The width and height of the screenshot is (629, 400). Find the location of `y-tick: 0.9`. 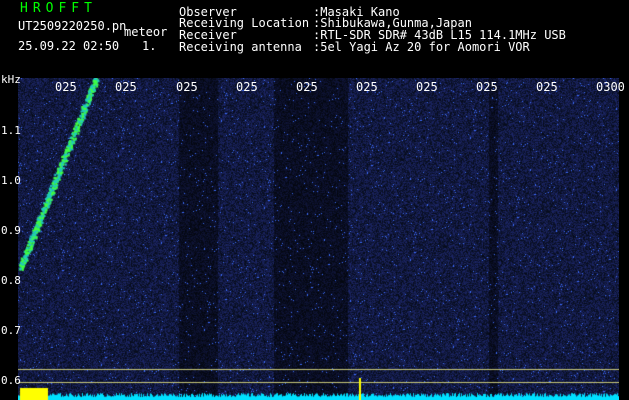

y-tick: 0.9 is located at coordinates (11, 230).